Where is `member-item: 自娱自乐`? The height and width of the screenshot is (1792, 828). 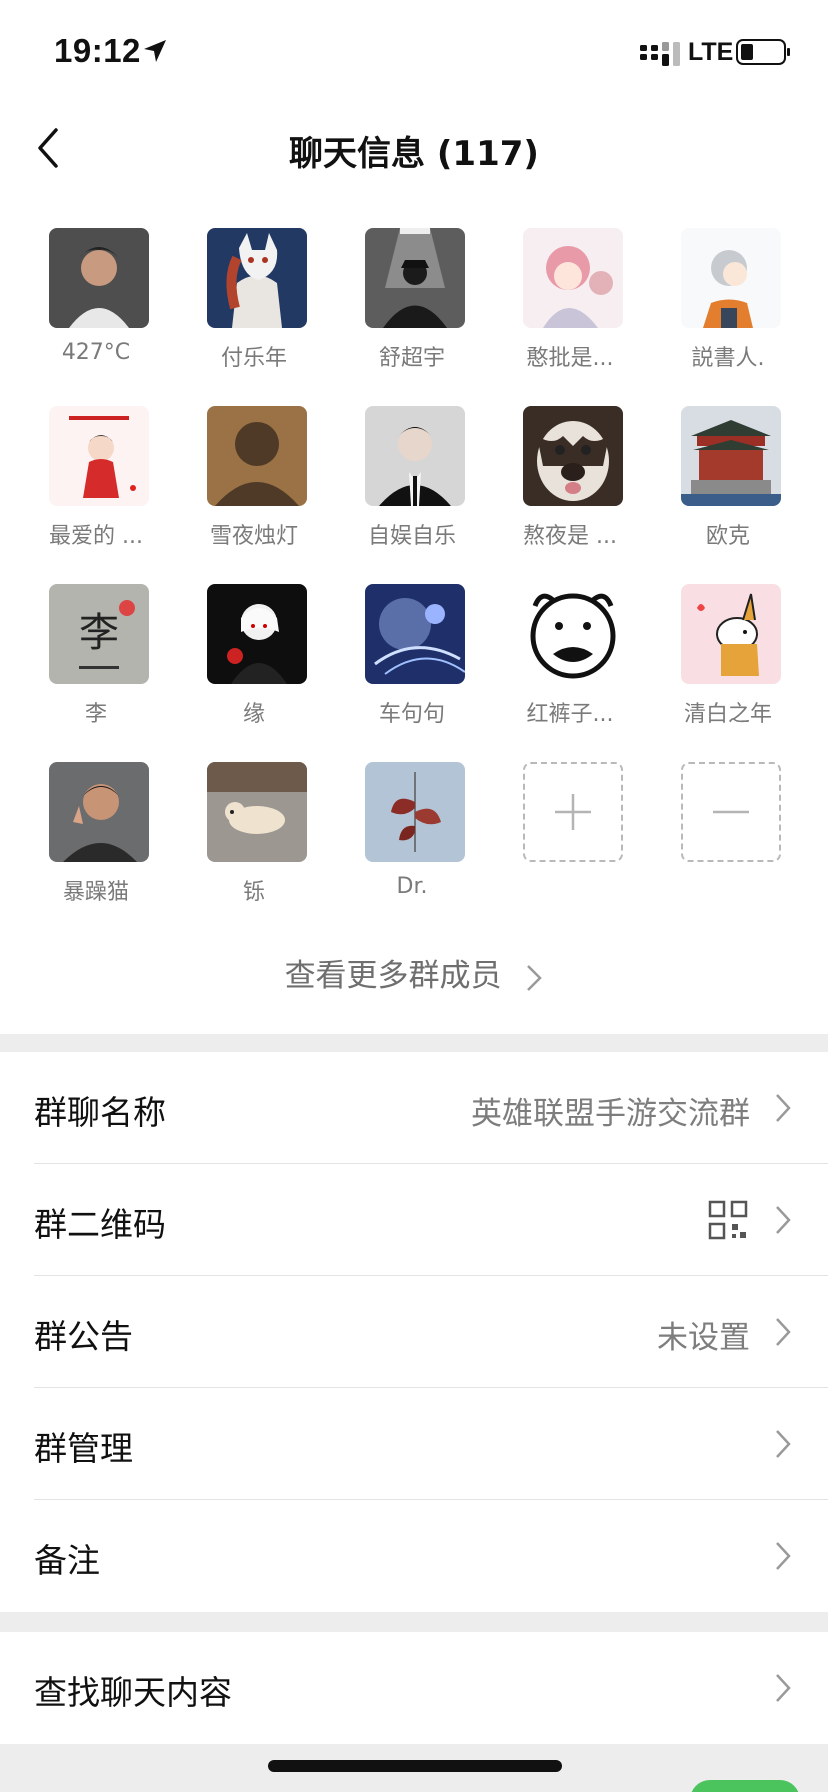 member-item: 自娱自乐 is located at coordinates (412, 486).